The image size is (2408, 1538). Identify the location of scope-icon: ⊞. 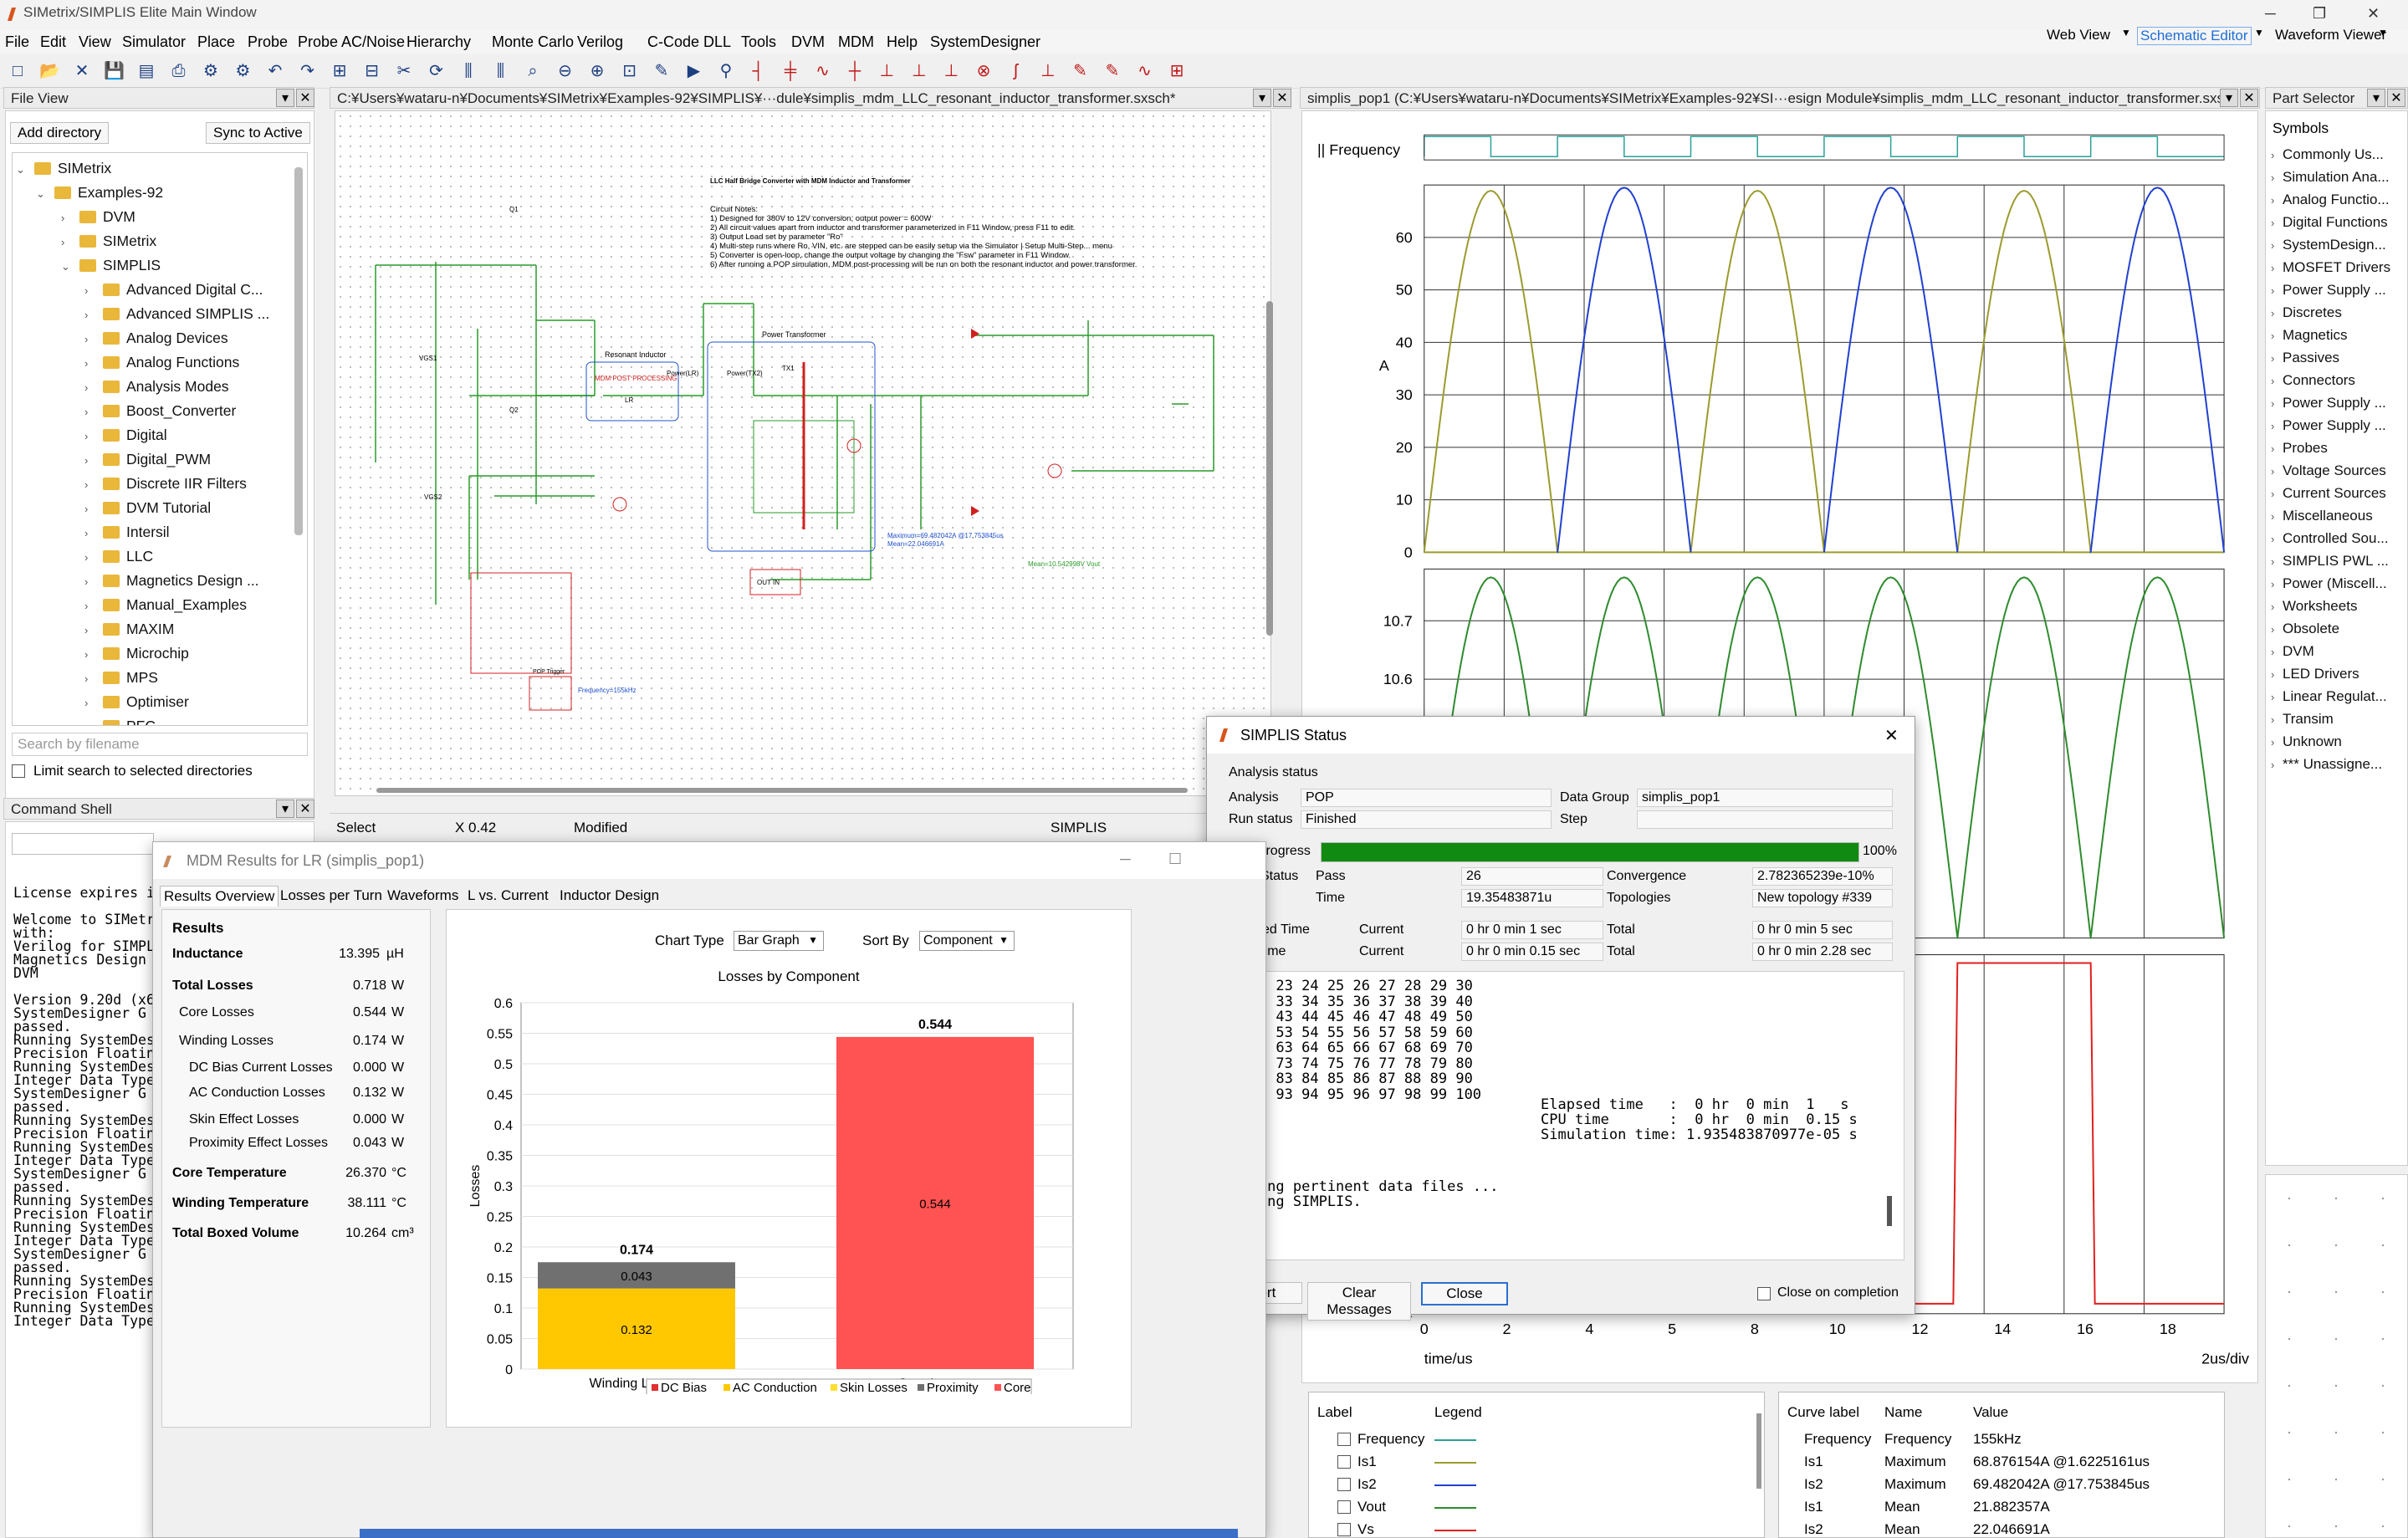
(1177, 71).